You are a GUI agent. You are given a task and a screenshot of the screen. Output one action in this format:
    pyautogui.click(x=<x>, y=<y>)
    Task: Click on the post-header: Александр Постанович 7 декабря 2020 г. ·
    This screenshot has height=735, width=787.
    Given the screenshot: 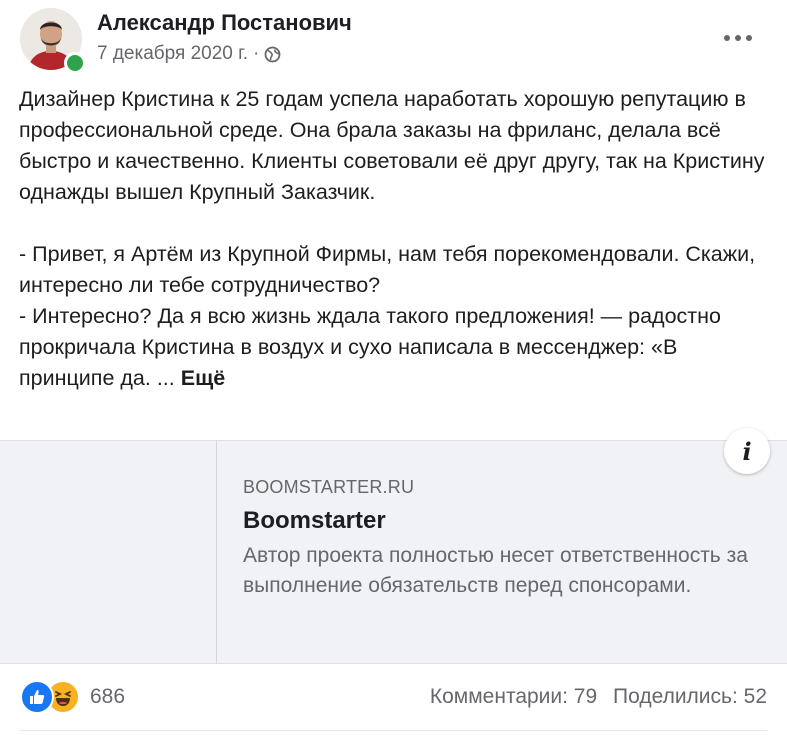 What is the action you would take?
    pyautogui.click(x=393, y=40)
    